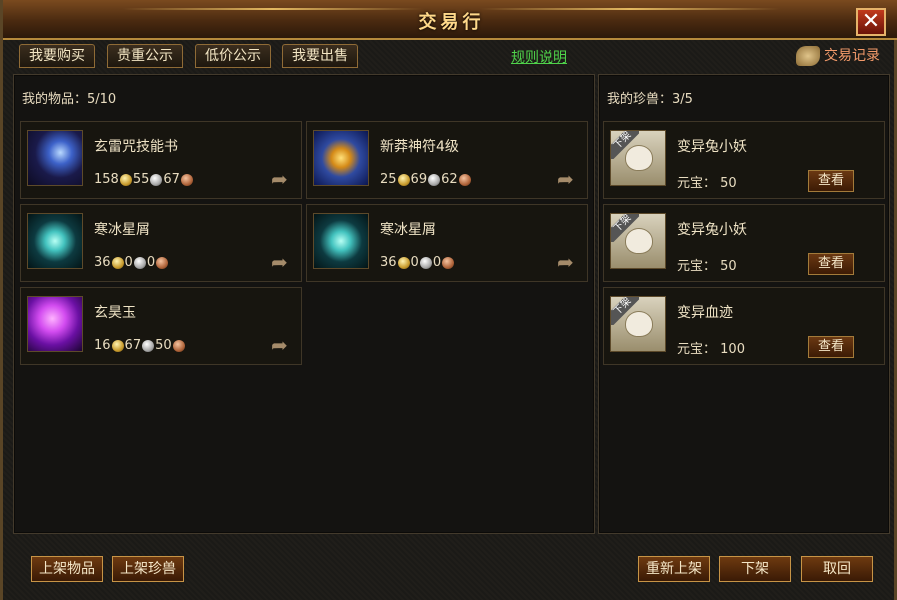  I want to click on list-pet-button: 上架珍兽, so click(148, 569).